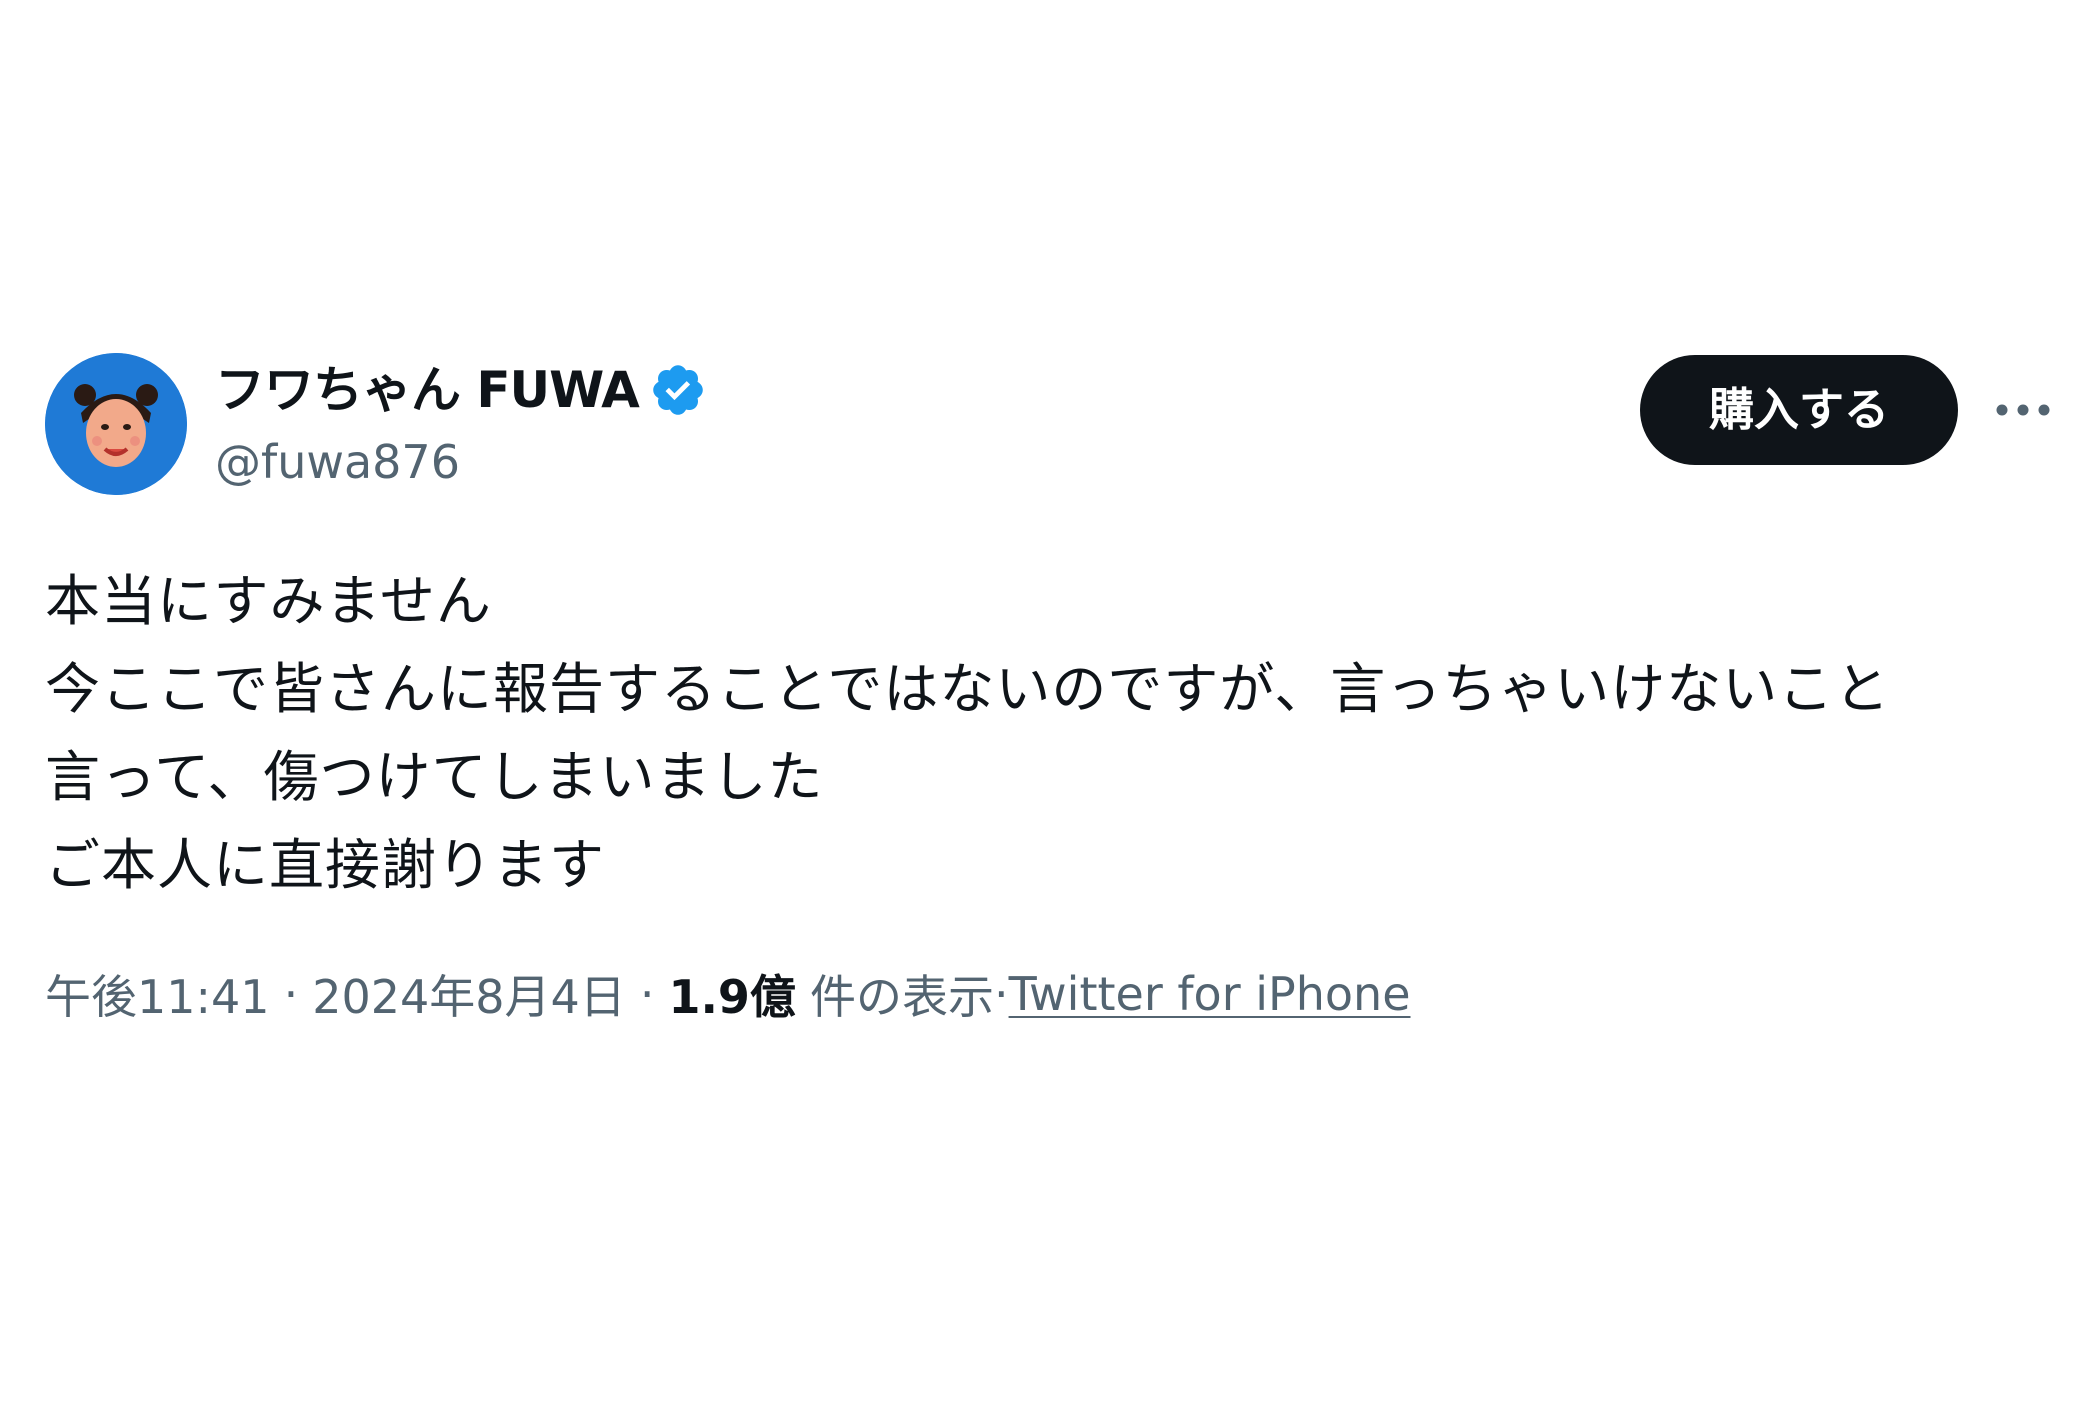 The image size is (2100, 1401). I want to click on avatar-image, so click(116, 424).